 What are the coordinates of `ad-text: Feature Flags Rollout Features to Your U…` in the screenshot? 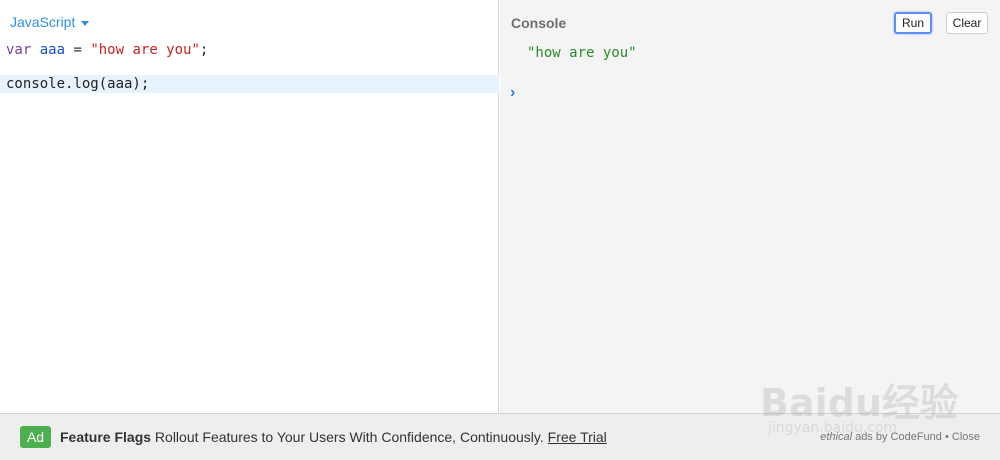 It's located at (333, 437).